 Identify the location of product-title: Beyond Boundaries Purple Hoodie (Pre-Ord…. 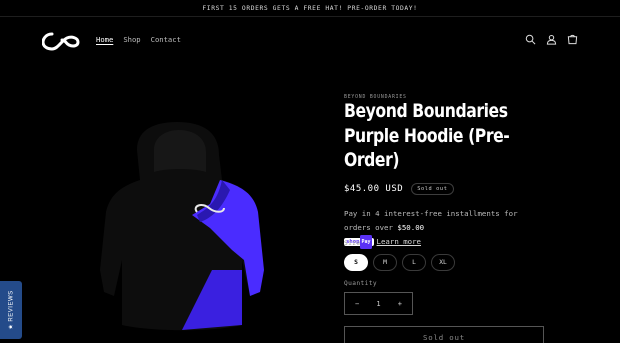
(427, 136).